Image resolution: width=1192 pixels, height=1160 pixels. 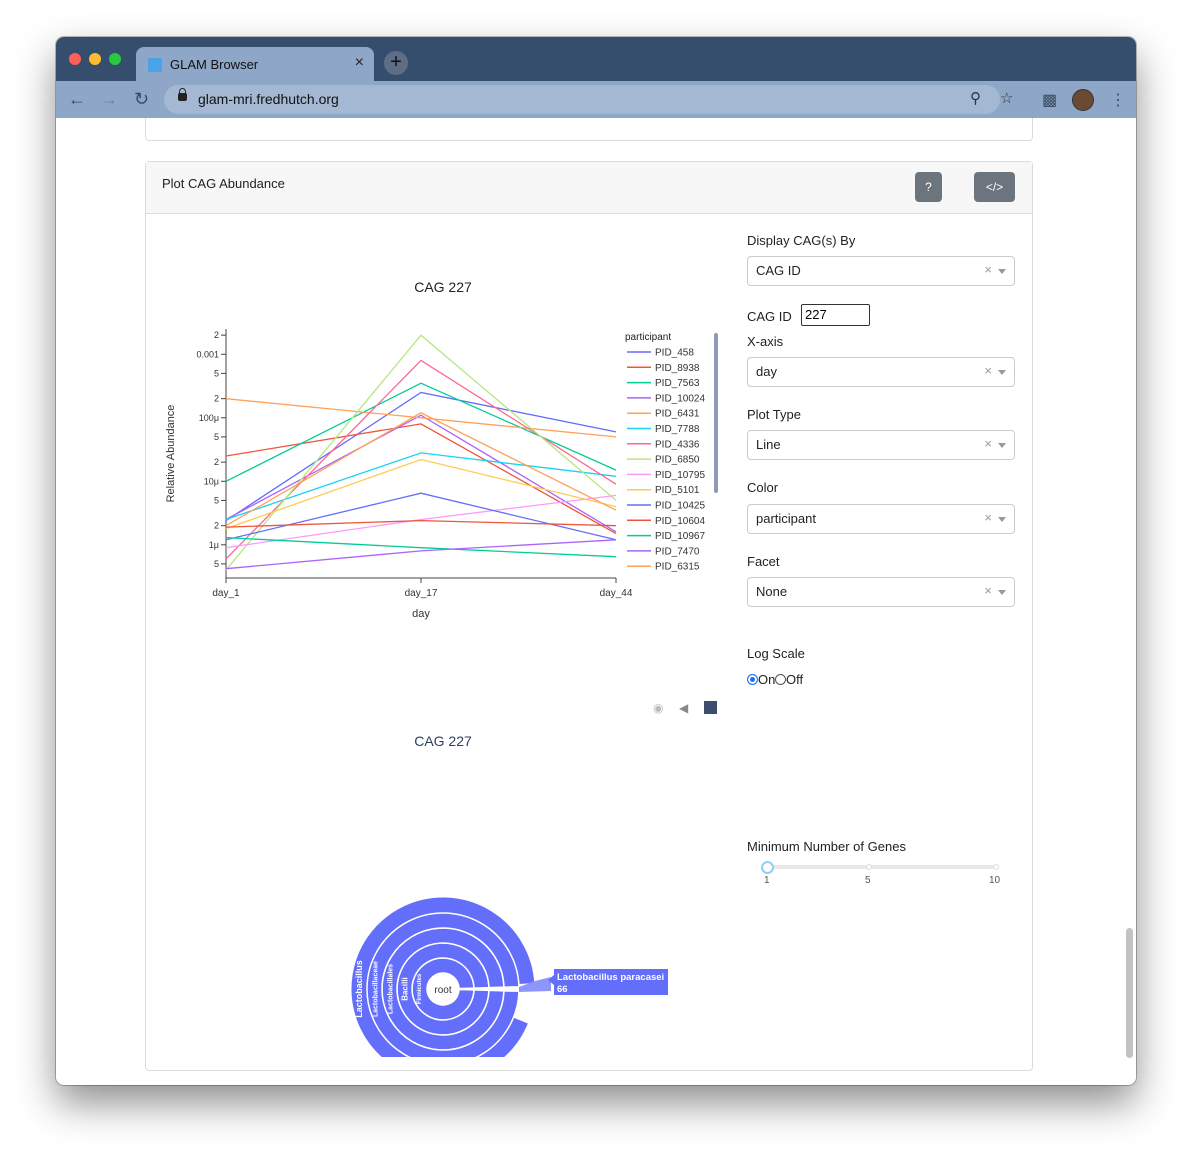 I want to click on log-on-radio, so click(x=752, y=679).